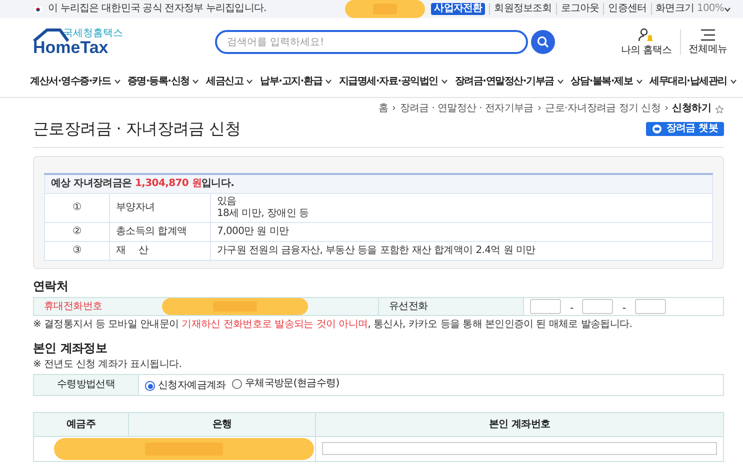 Image resolution: width=743 pixels, height=472 pixels. I want to click on search-button, so click(543, 42).